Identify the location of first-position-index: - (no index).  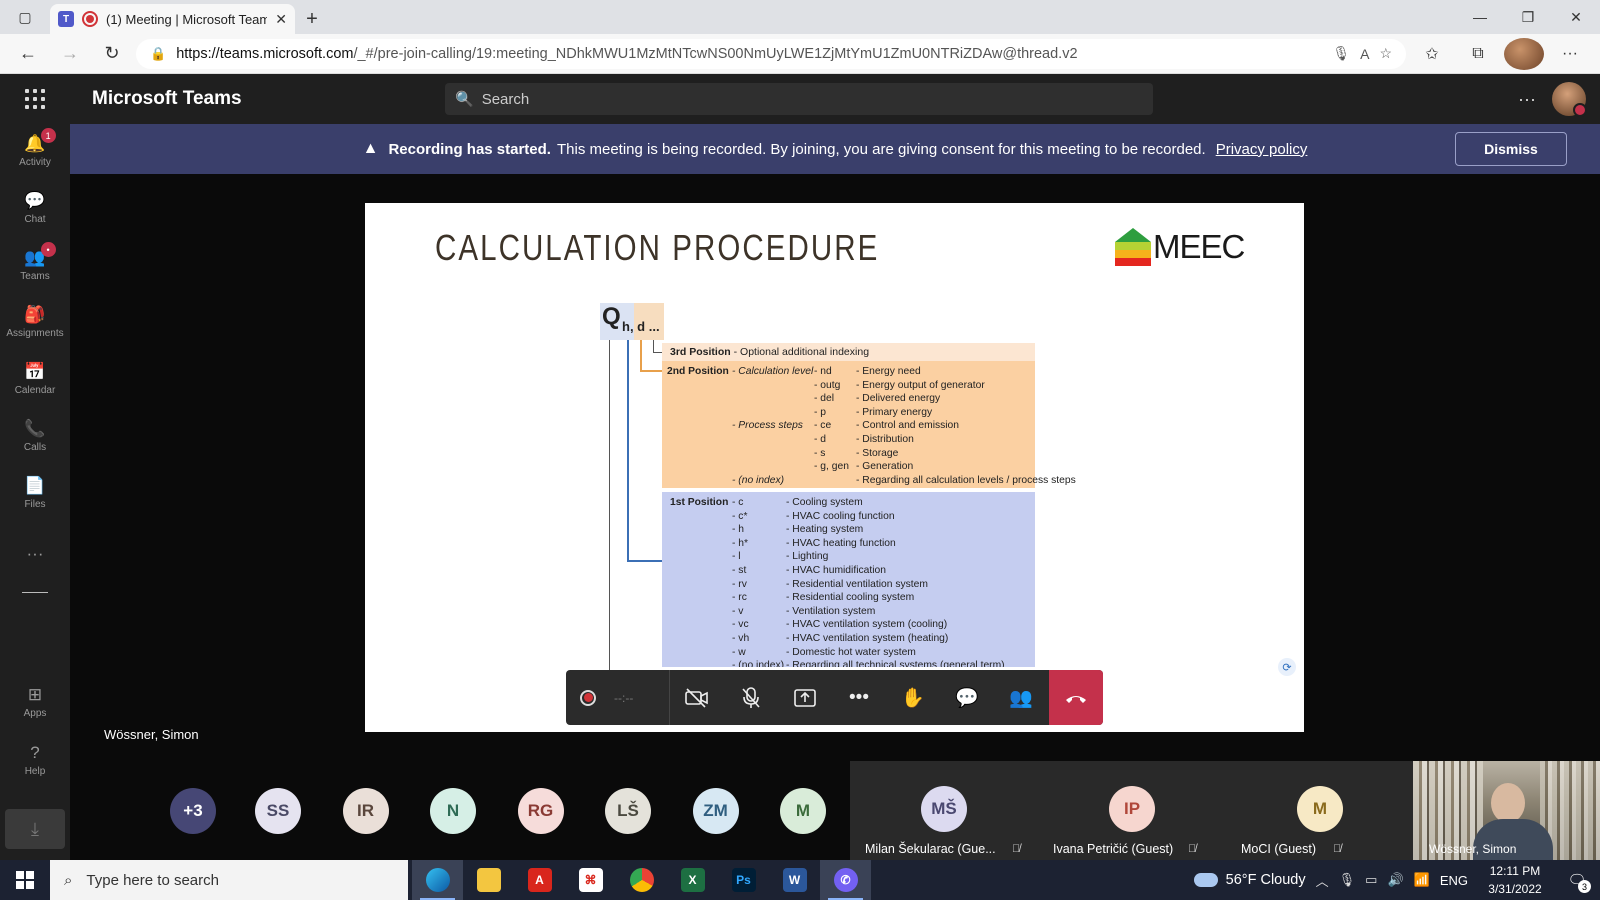
(758, 663).